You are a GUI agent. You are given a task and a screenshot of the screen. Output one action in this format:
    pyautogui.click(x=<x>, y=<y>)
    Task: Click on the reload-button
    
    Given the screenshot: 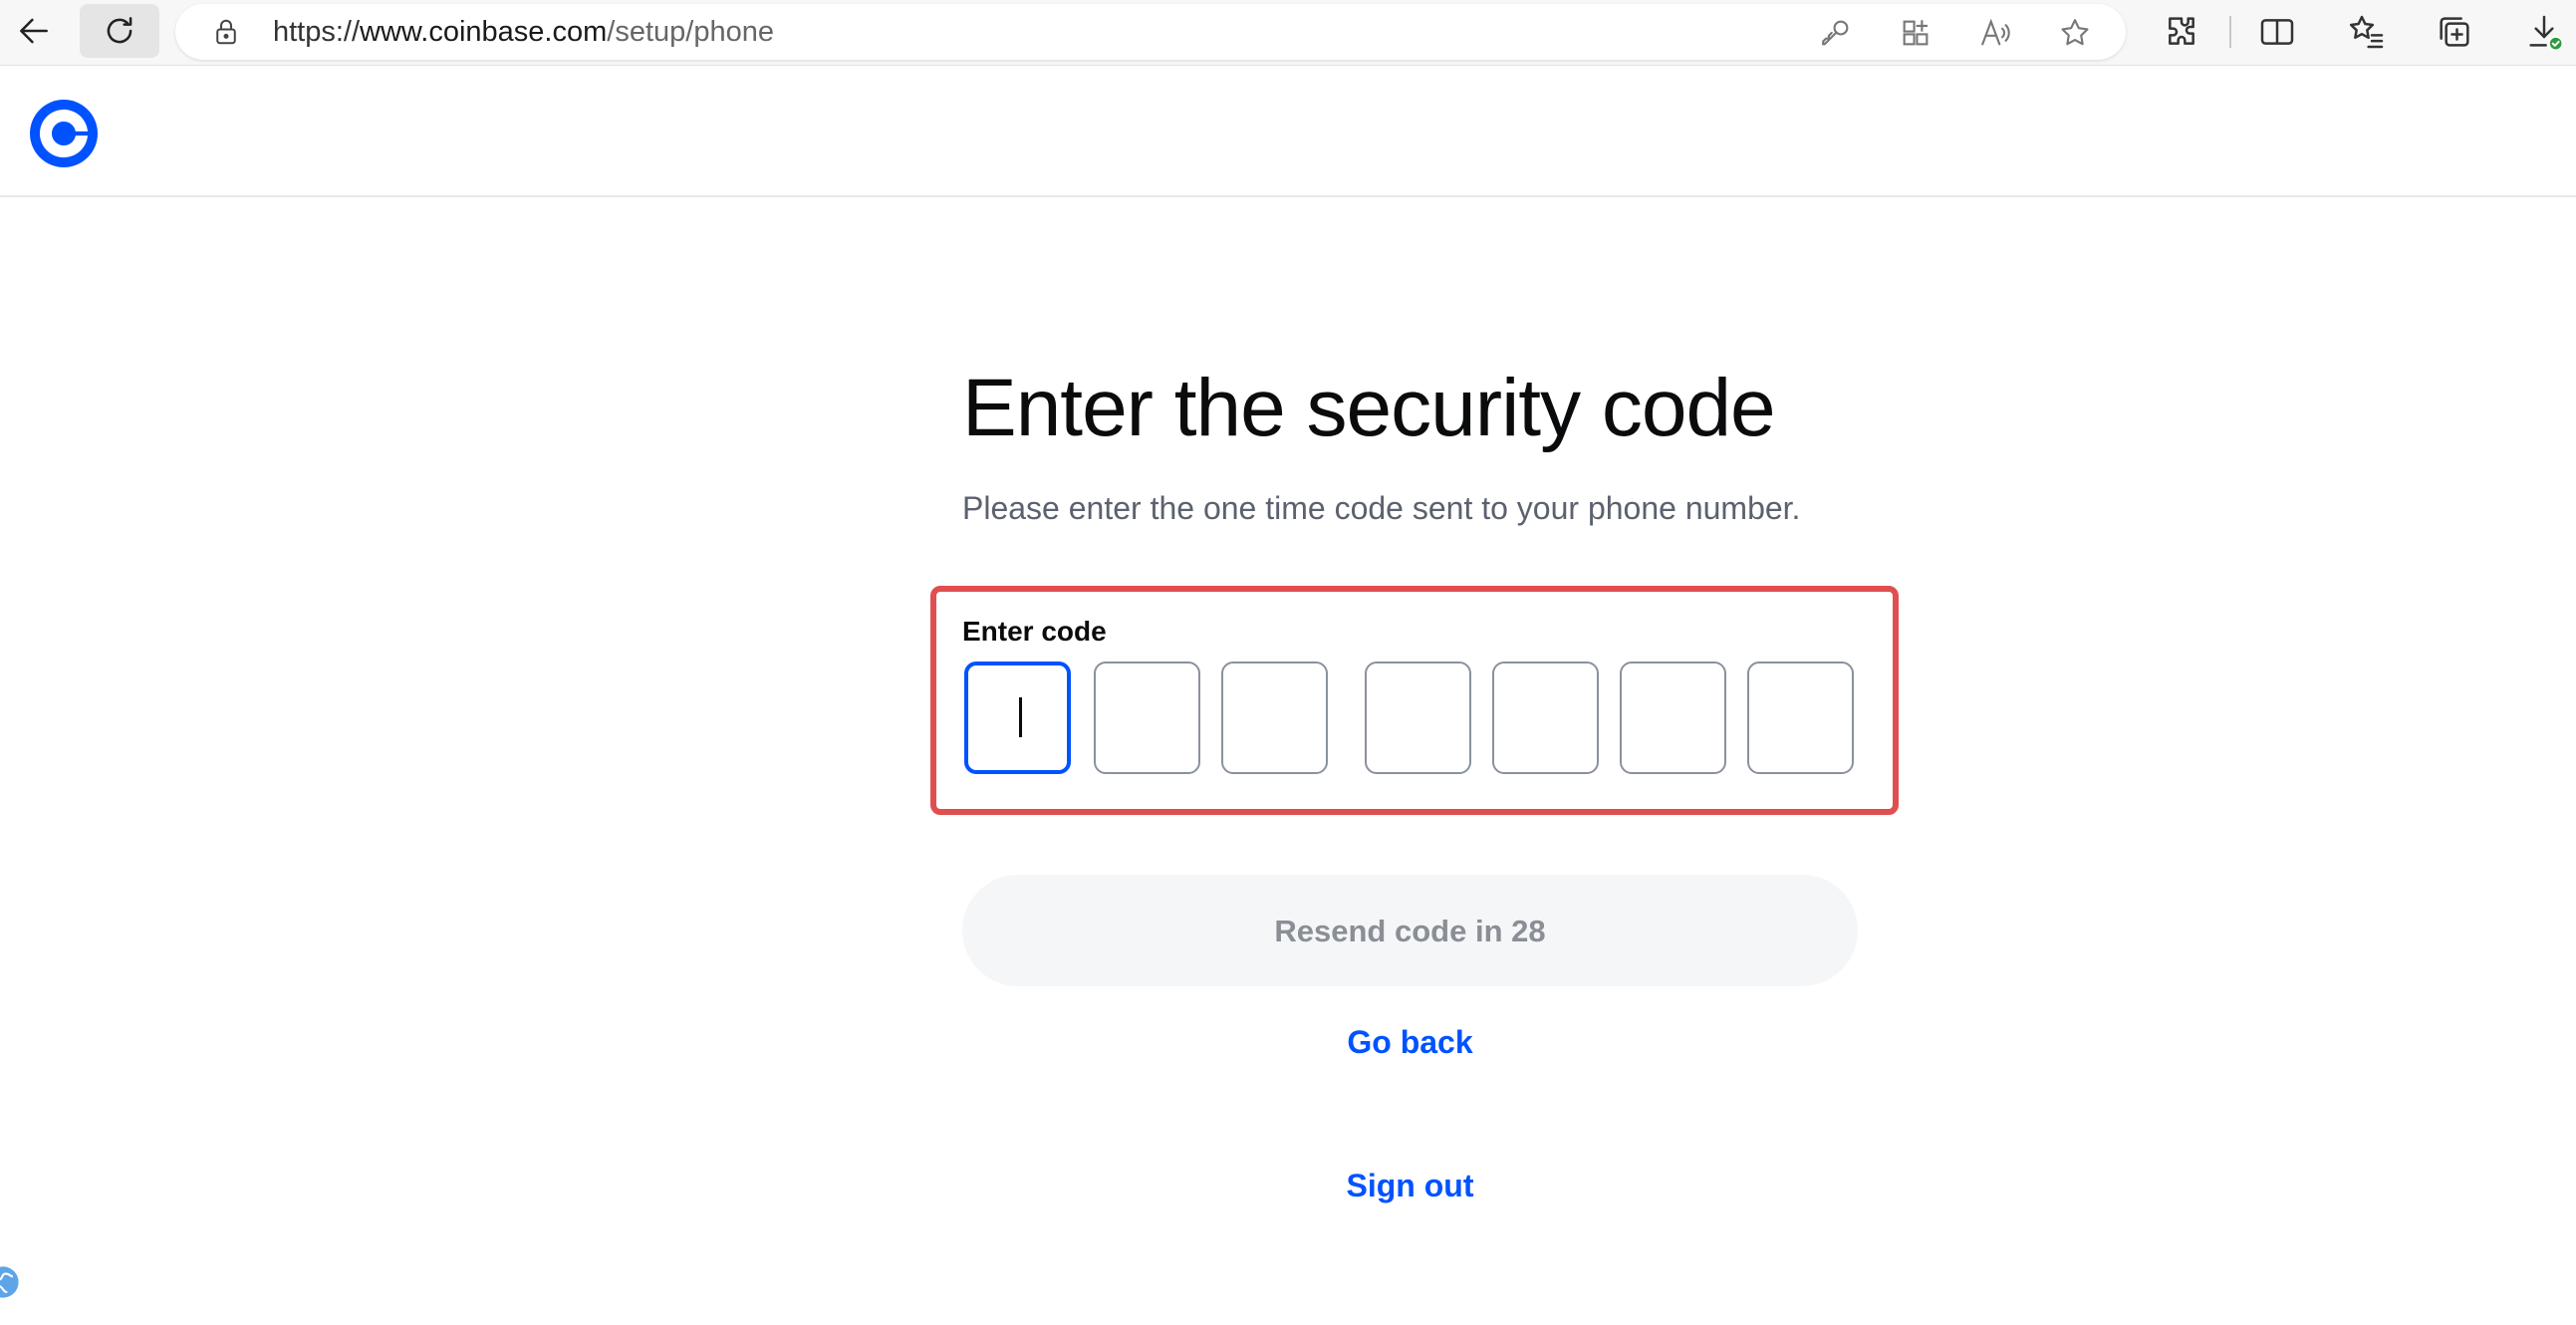 What is the action you would take?
    pyautogui.click(x=119, y=31)
    